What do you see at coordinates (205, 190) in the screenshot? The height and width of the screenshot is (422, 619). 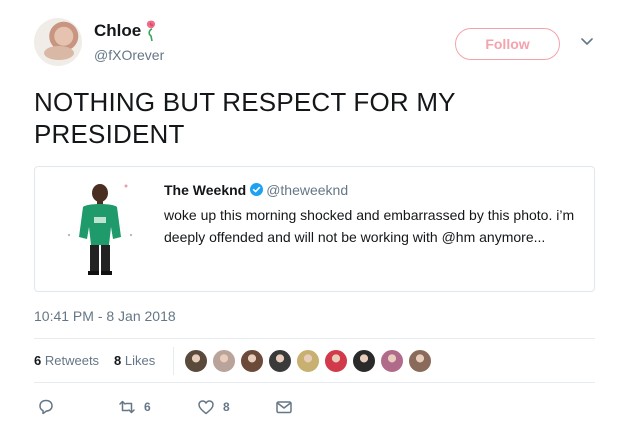 I see `quoted-author-name: The Weeknd` at bounding box center [205, 190].